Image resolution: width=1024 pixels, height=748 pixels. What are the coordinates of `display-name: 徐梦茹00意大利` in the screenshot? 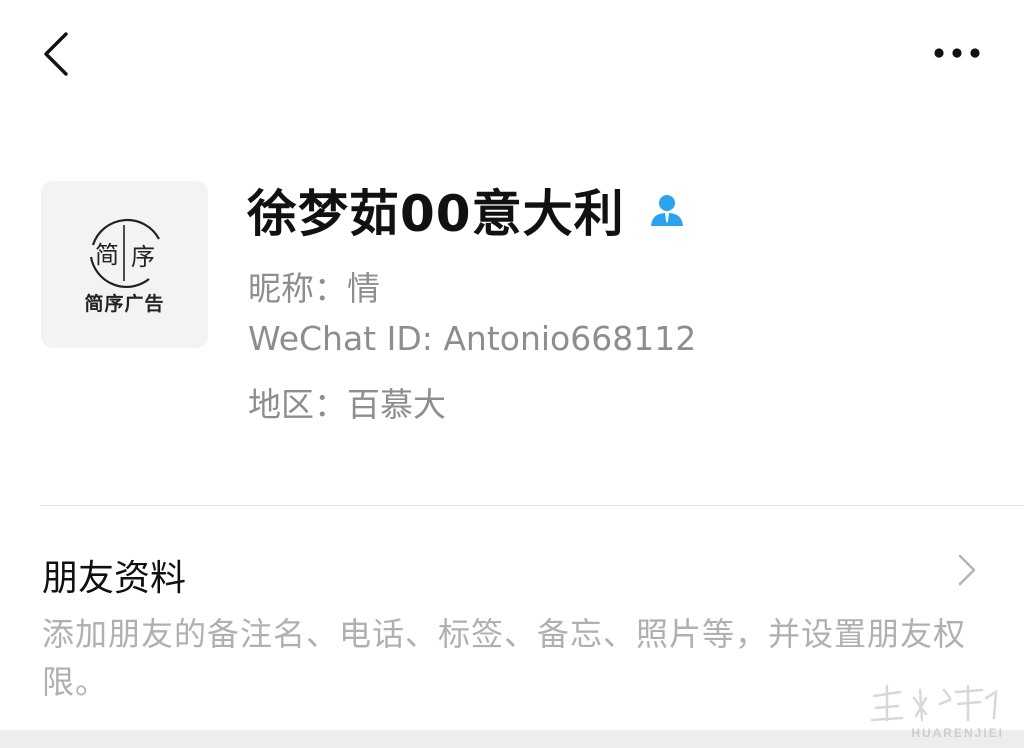 It's located at (436, 214).